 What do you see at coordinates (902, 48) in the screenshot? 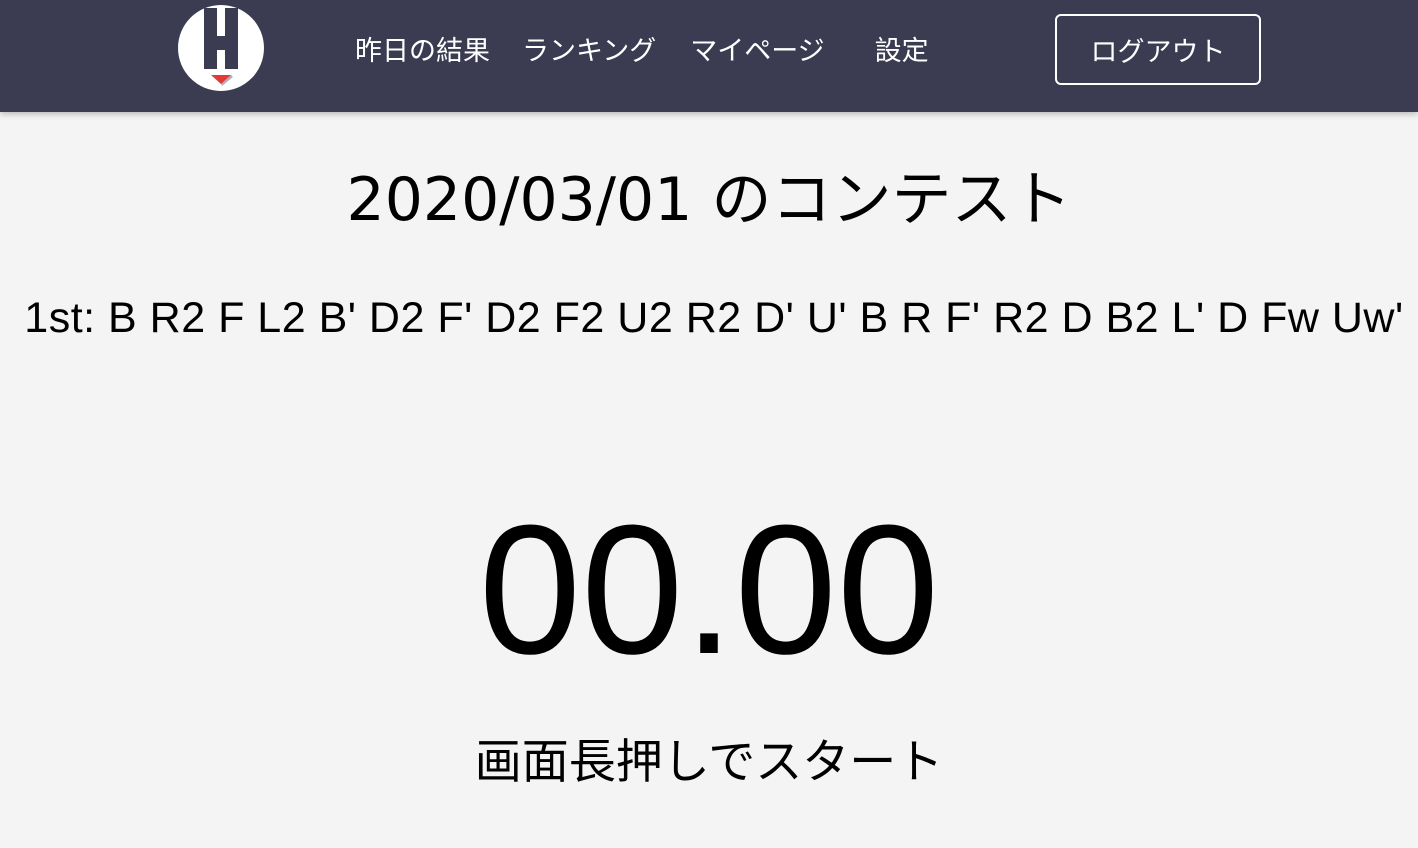
I see `nav-link-settings: 設定` at bounding box center [902, 48].